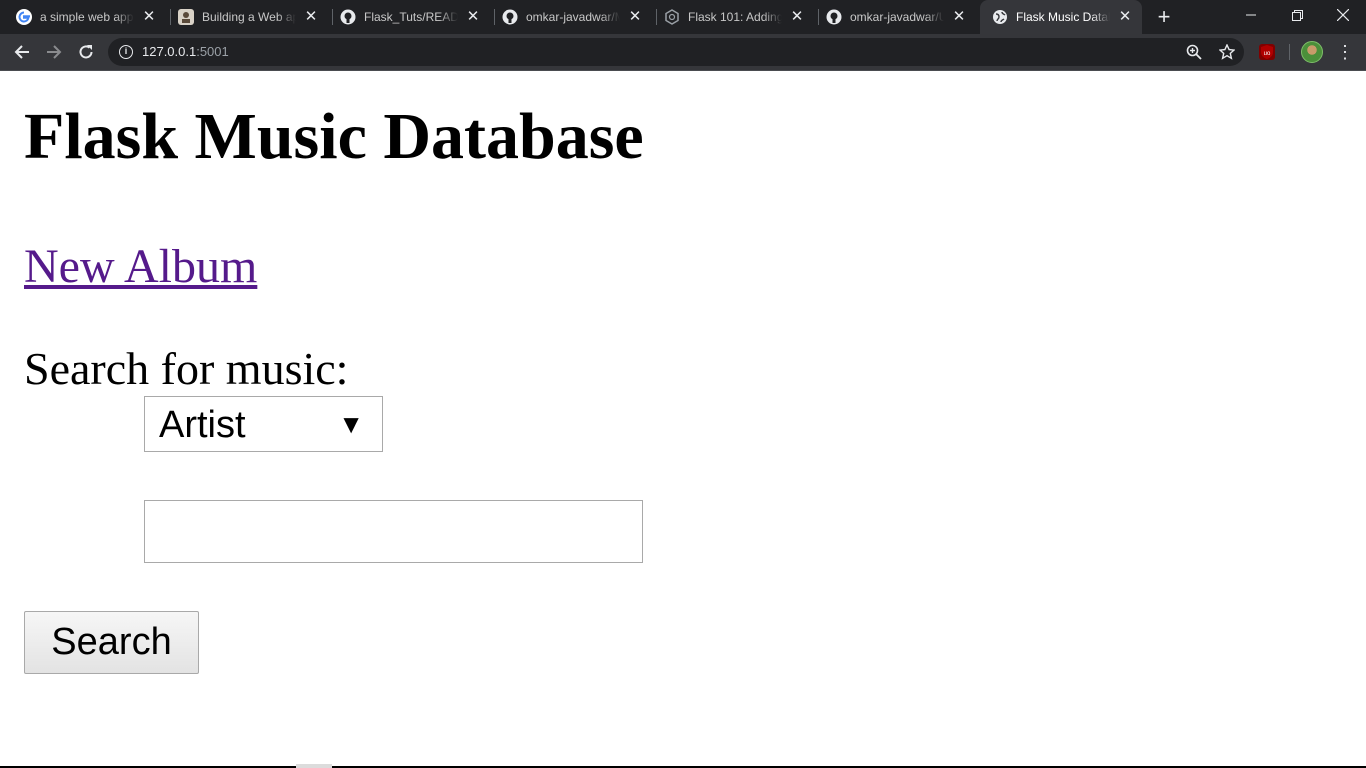 The width and height of the screenshot is (1366, 768). I want to click on new-tab-button: +, so click(1164, 17).